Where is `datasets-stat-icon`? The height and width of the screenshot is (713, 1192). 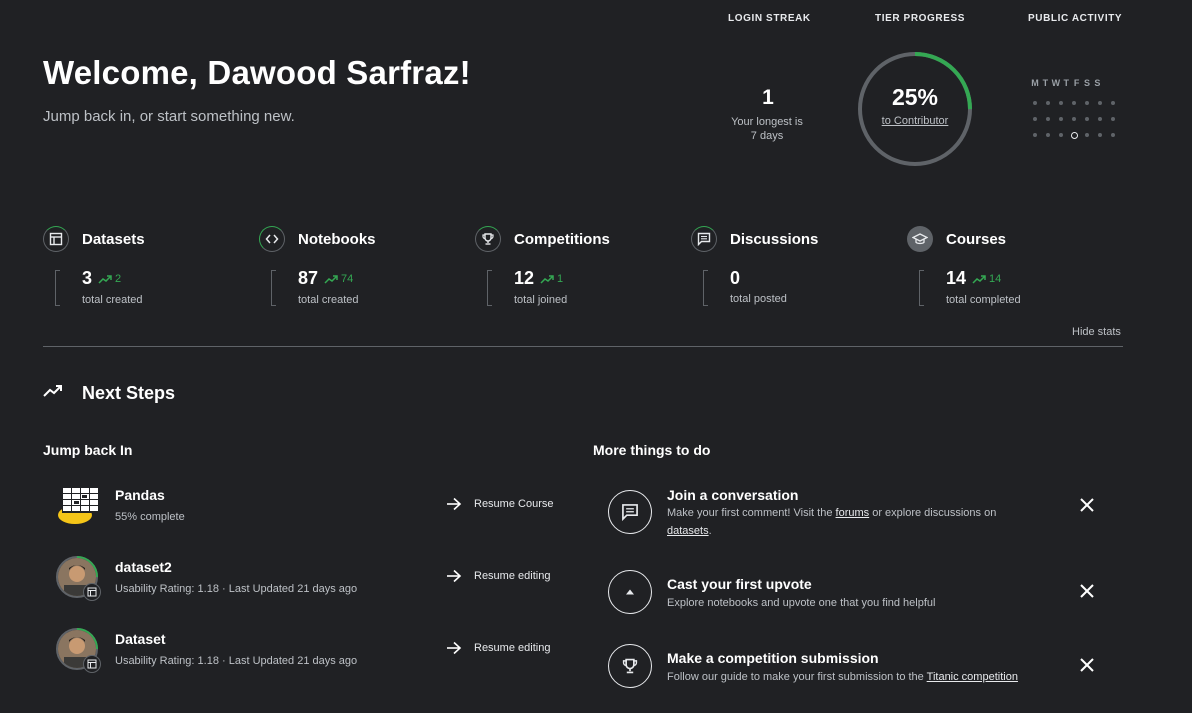
datasets-stat-icon is located at coordinates (56, 239).